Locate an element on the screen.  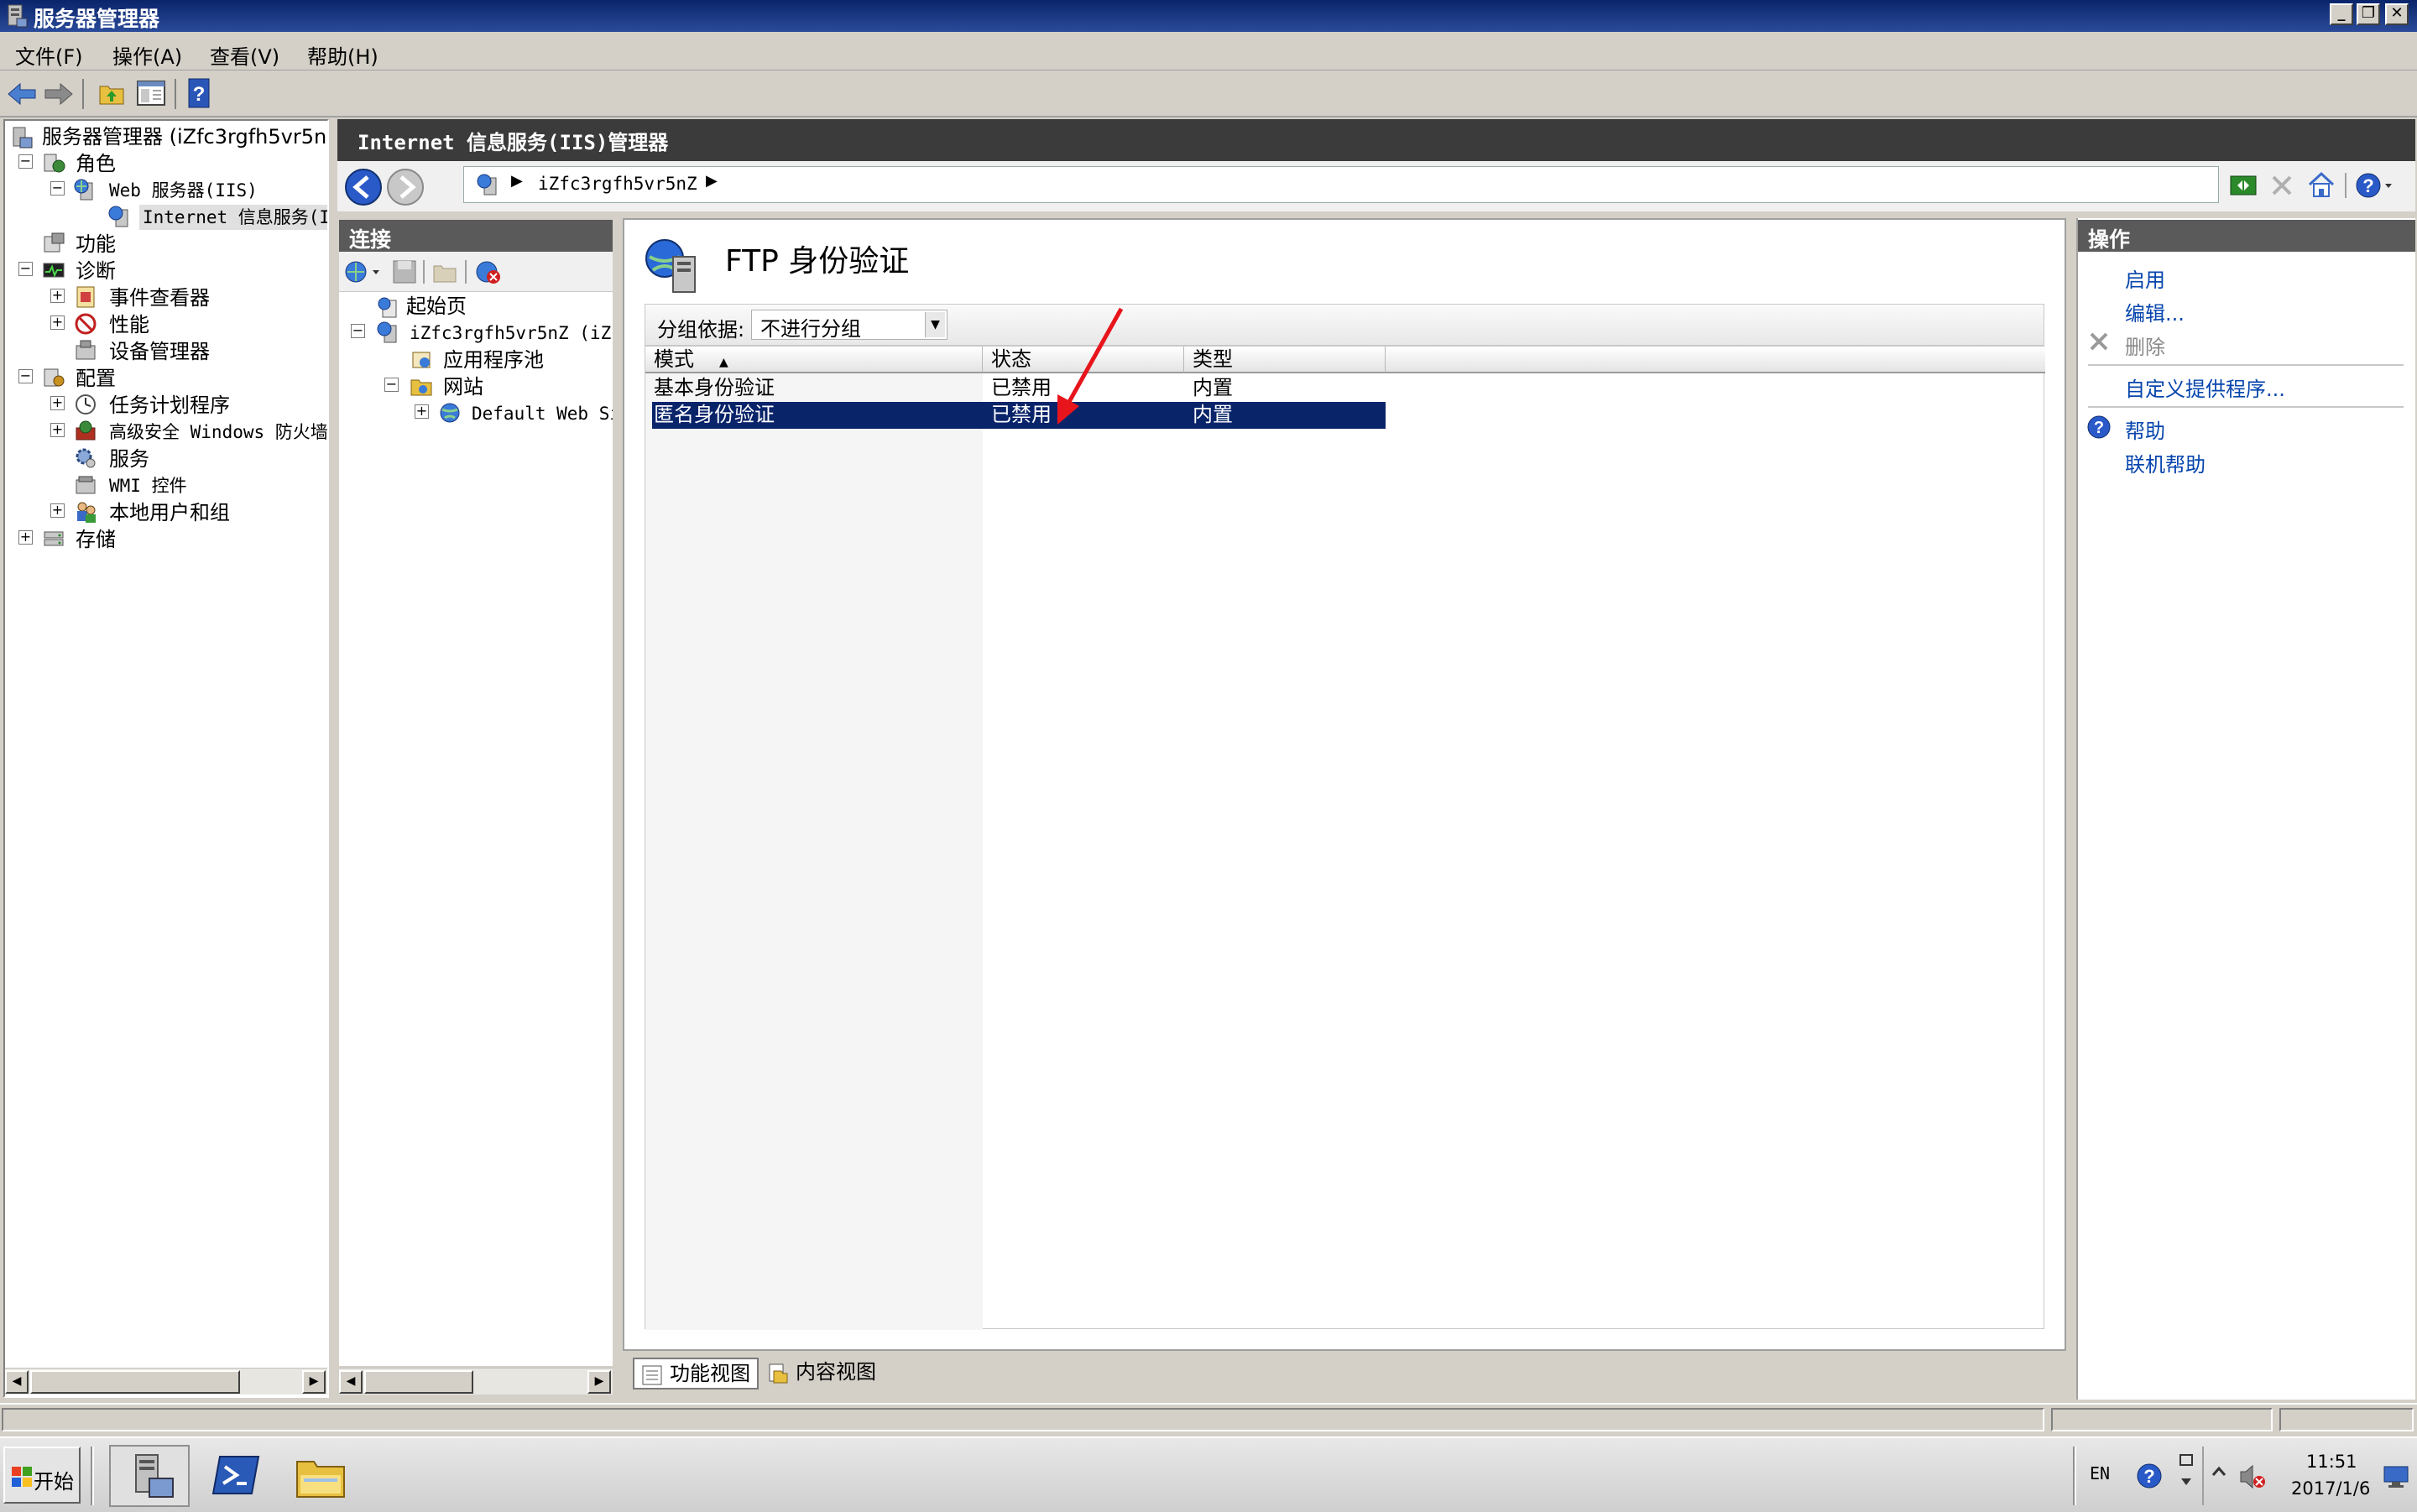
language-indicator: EN is located at coordinates (2100, 1473).